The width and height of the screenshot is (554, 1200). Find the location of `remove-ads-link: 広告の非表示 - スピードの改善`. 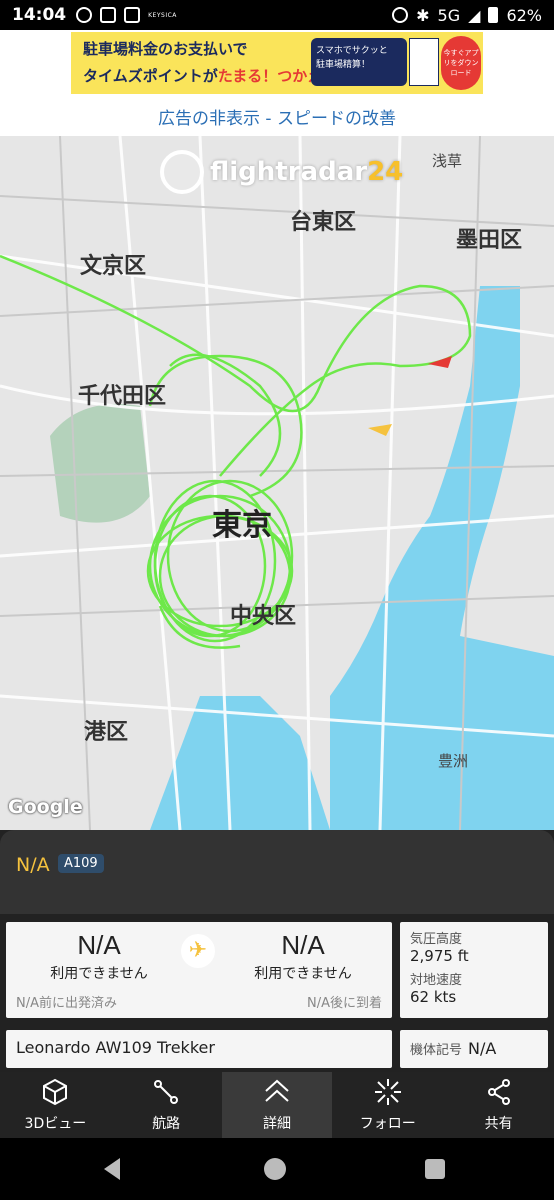

remove-ads-link: 広告の非表示 - スピードの改善 is located at coordinates (277, 116).